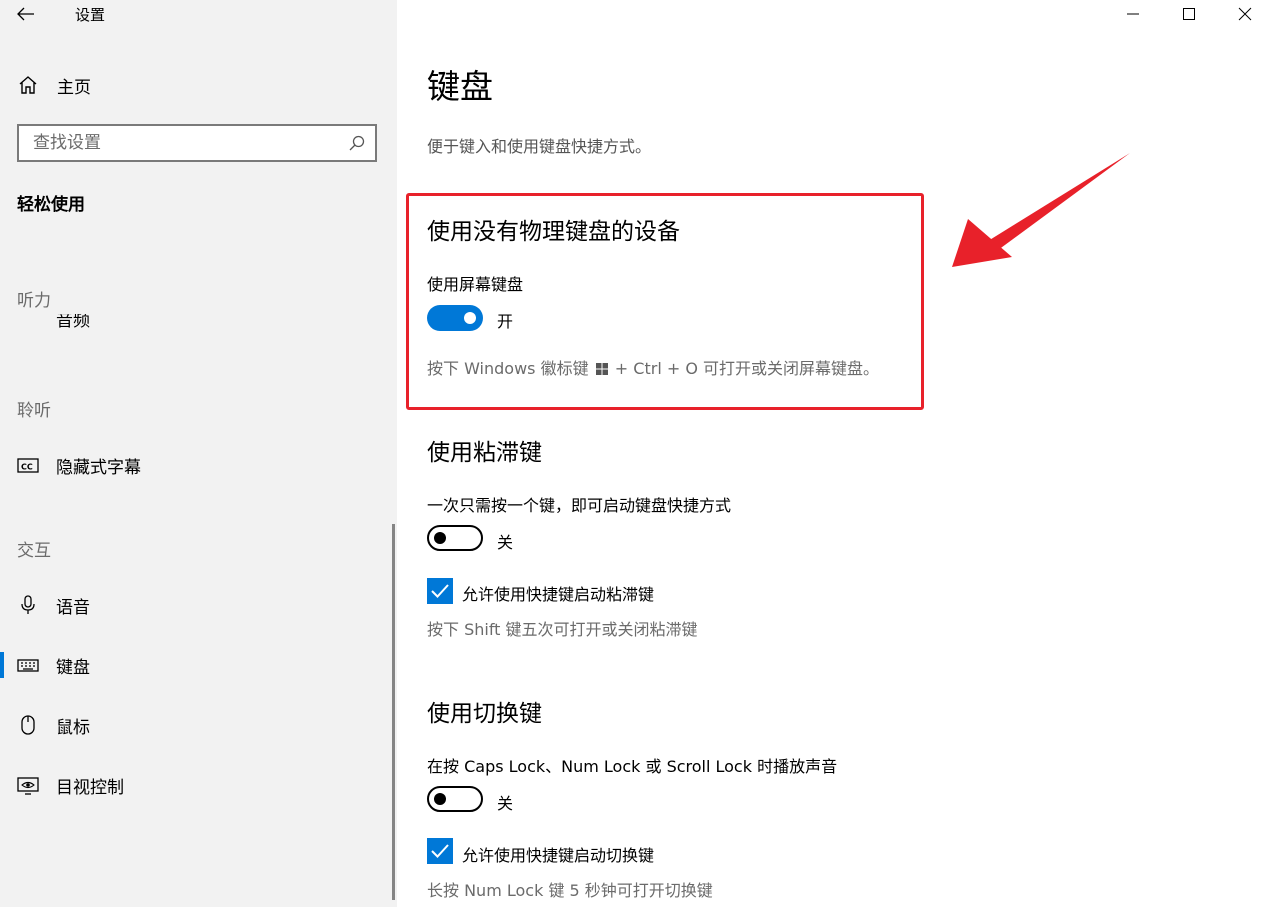  I want to click on sticky-keys-hint: 按下 Shift 键五次可打开或关闭粘滞键, so click(562, 629).